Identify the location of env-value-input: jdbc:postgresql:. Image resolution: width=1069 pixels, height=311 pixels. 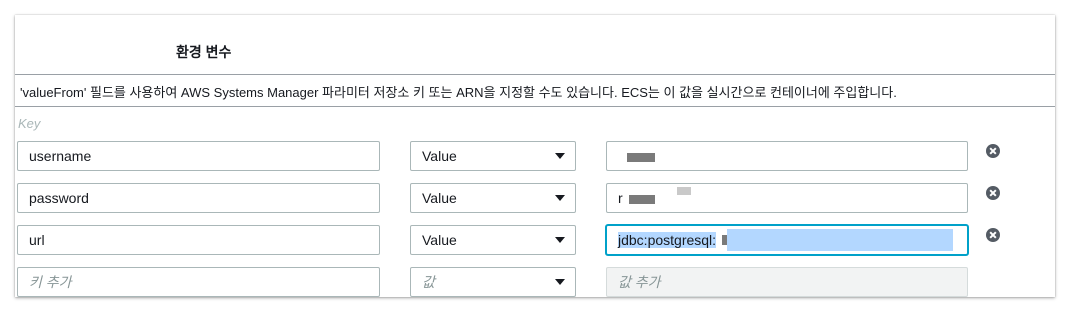
(787, 240).